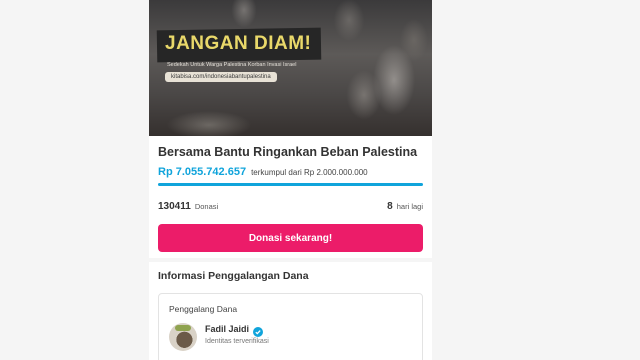  What do you see at coordinates (409, 206) in the screenshot?
I see `days-left-label: hari lagi` at bounding box center [409, 206].